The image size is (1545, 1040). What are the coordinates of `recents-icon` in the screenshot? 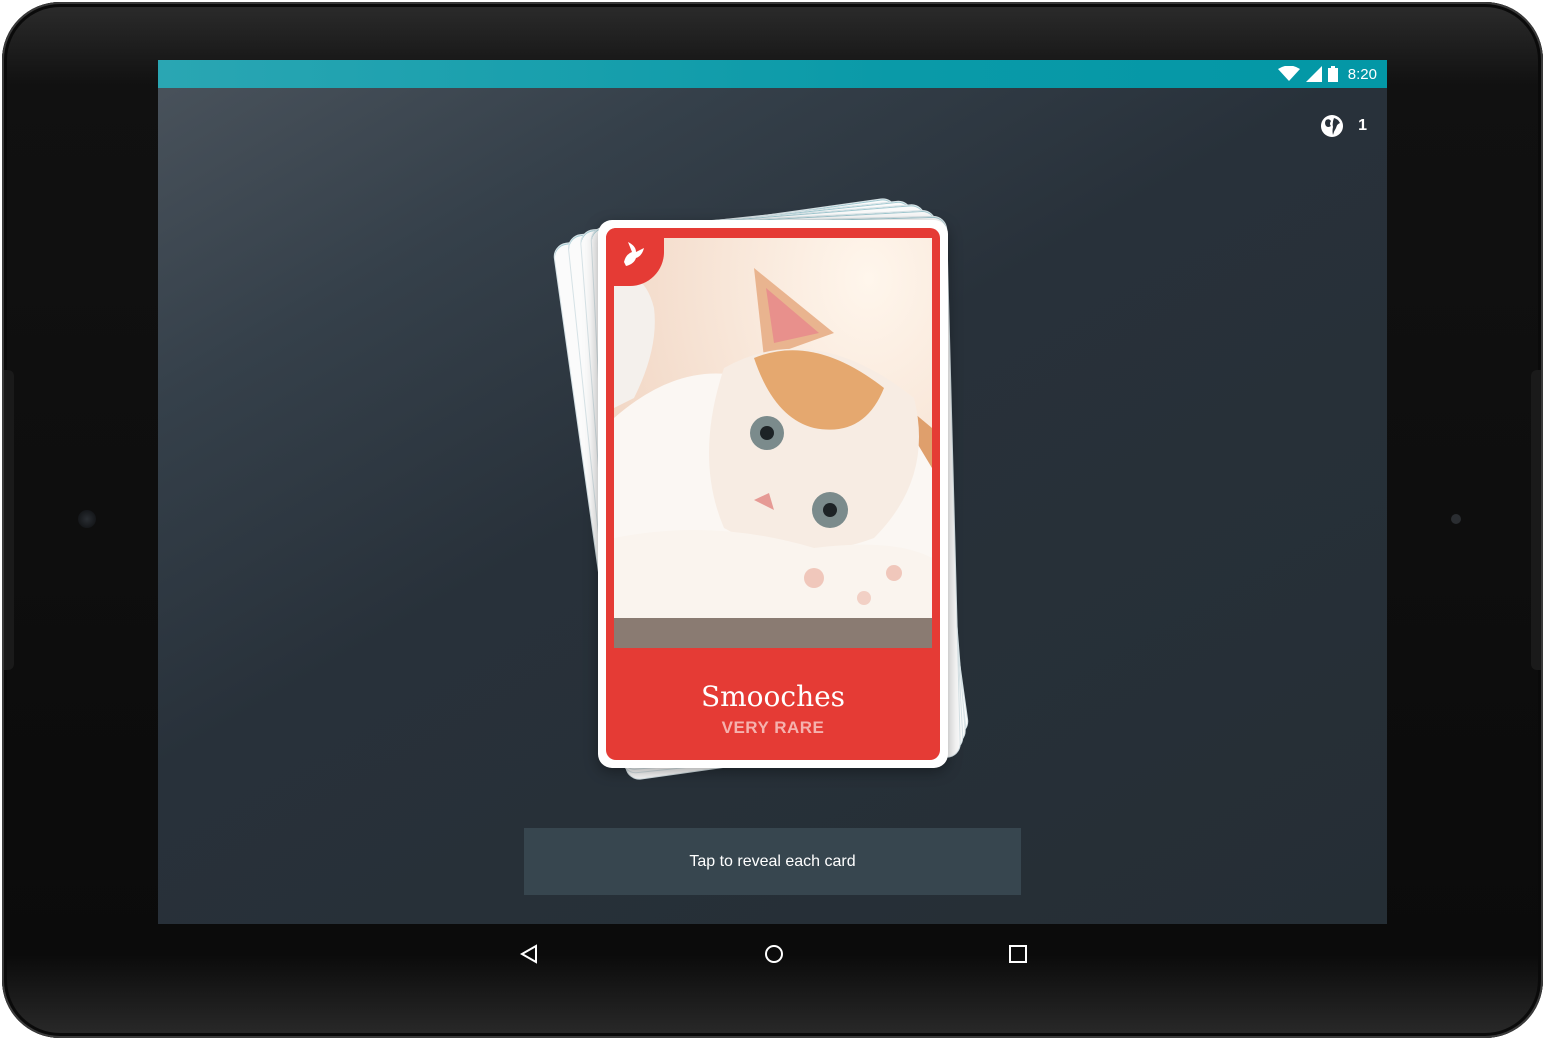 It's located at (1018, 954).